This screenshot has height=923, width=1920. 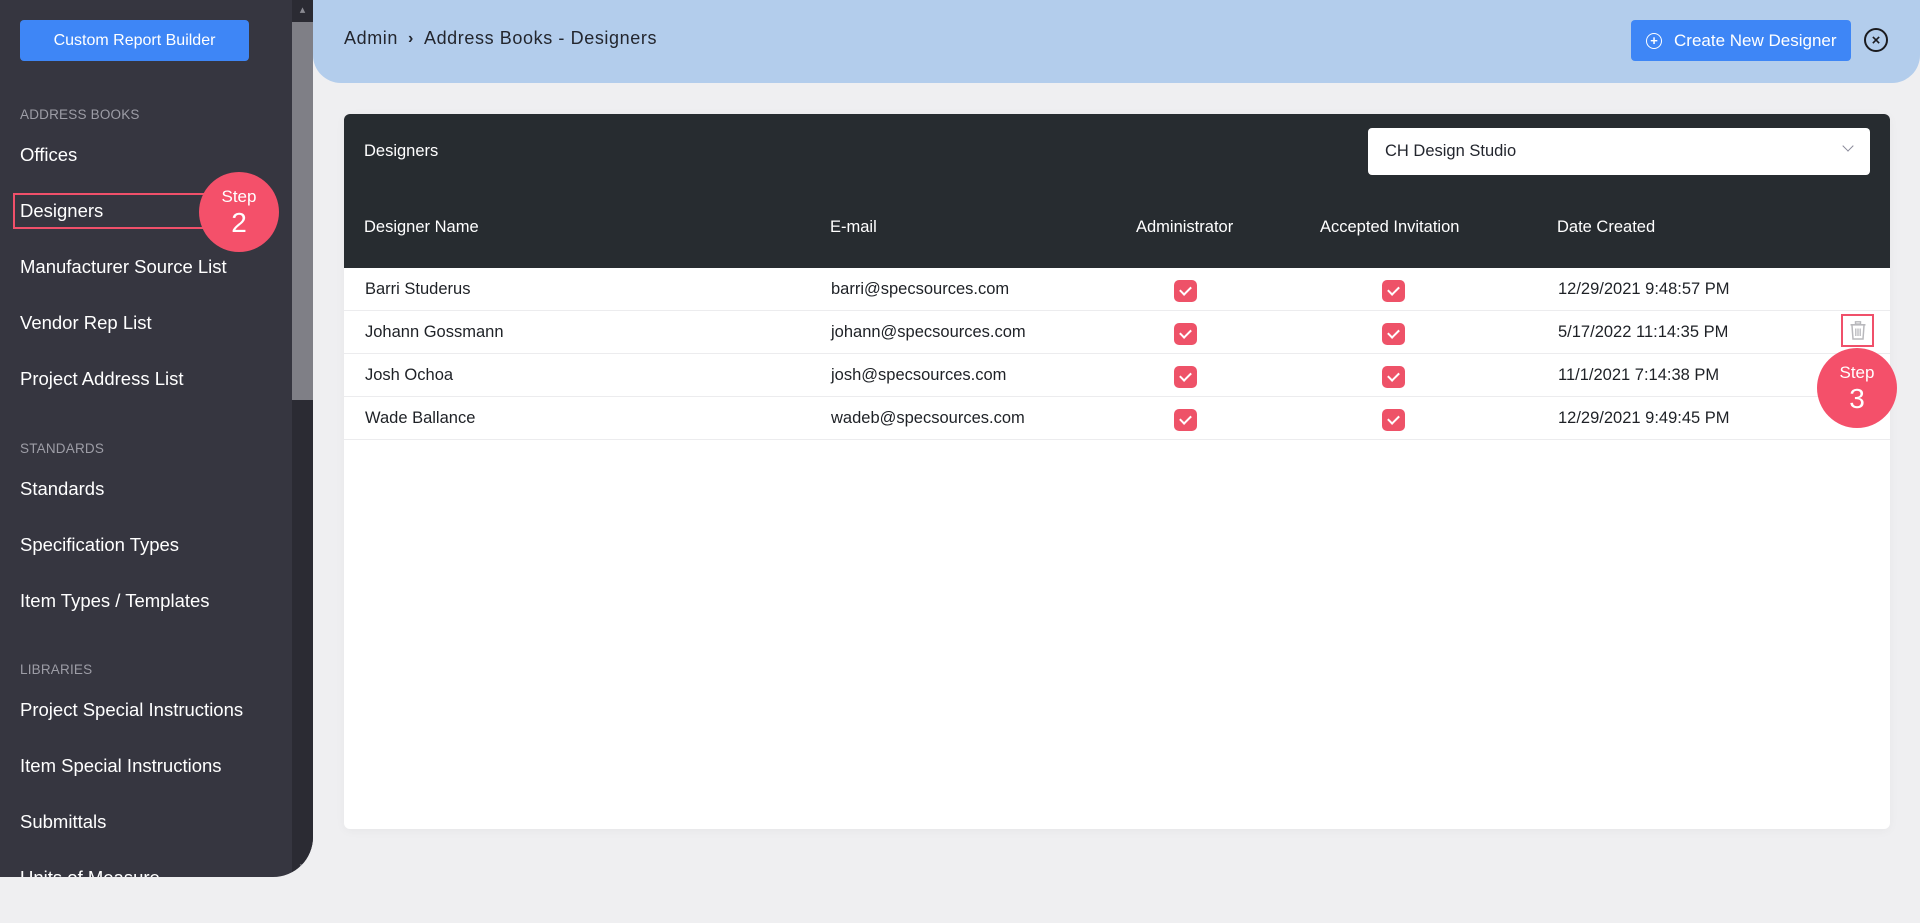 I want to click on sidebar-item-designers: Designers, so click(x=113, y=211).